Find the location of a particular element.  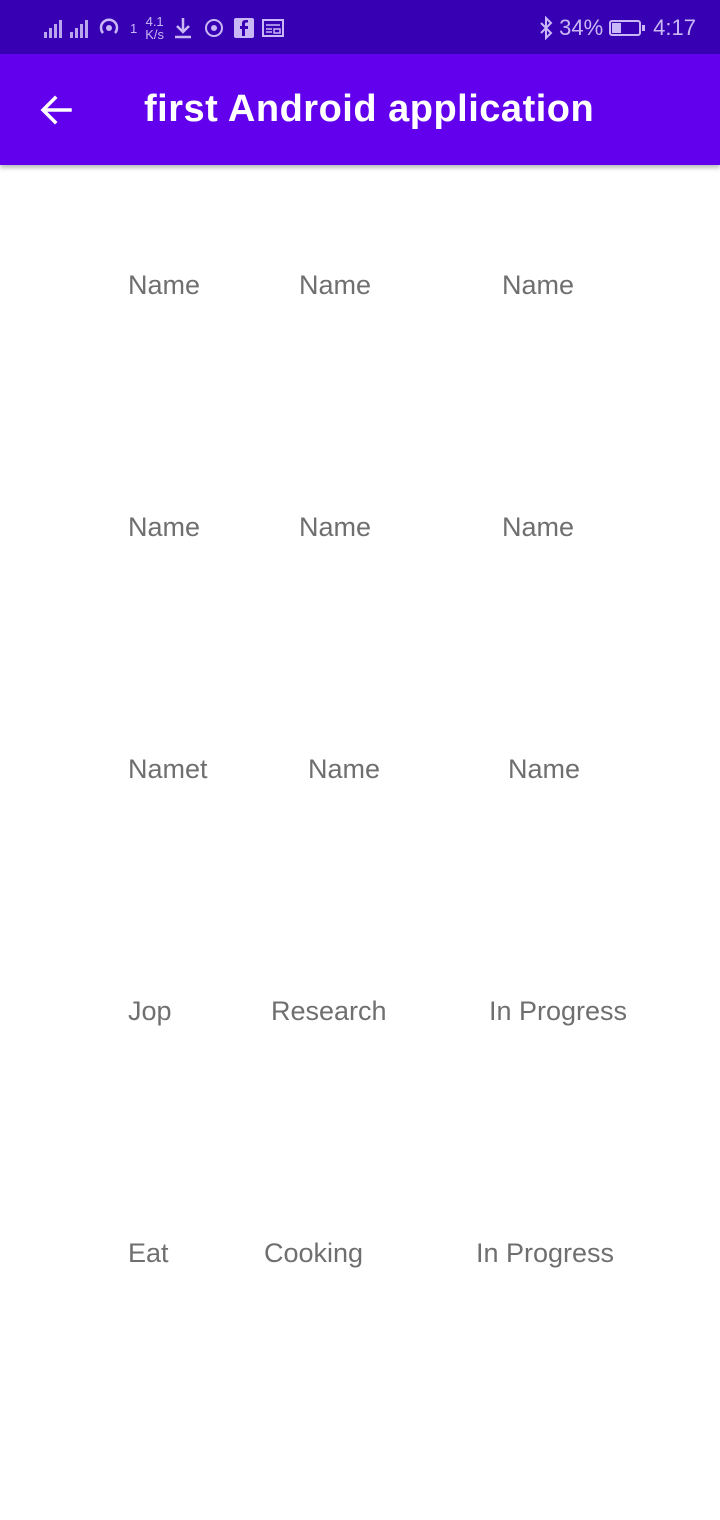

grid-cell: Cooking is located at coordinates (314, 1253).